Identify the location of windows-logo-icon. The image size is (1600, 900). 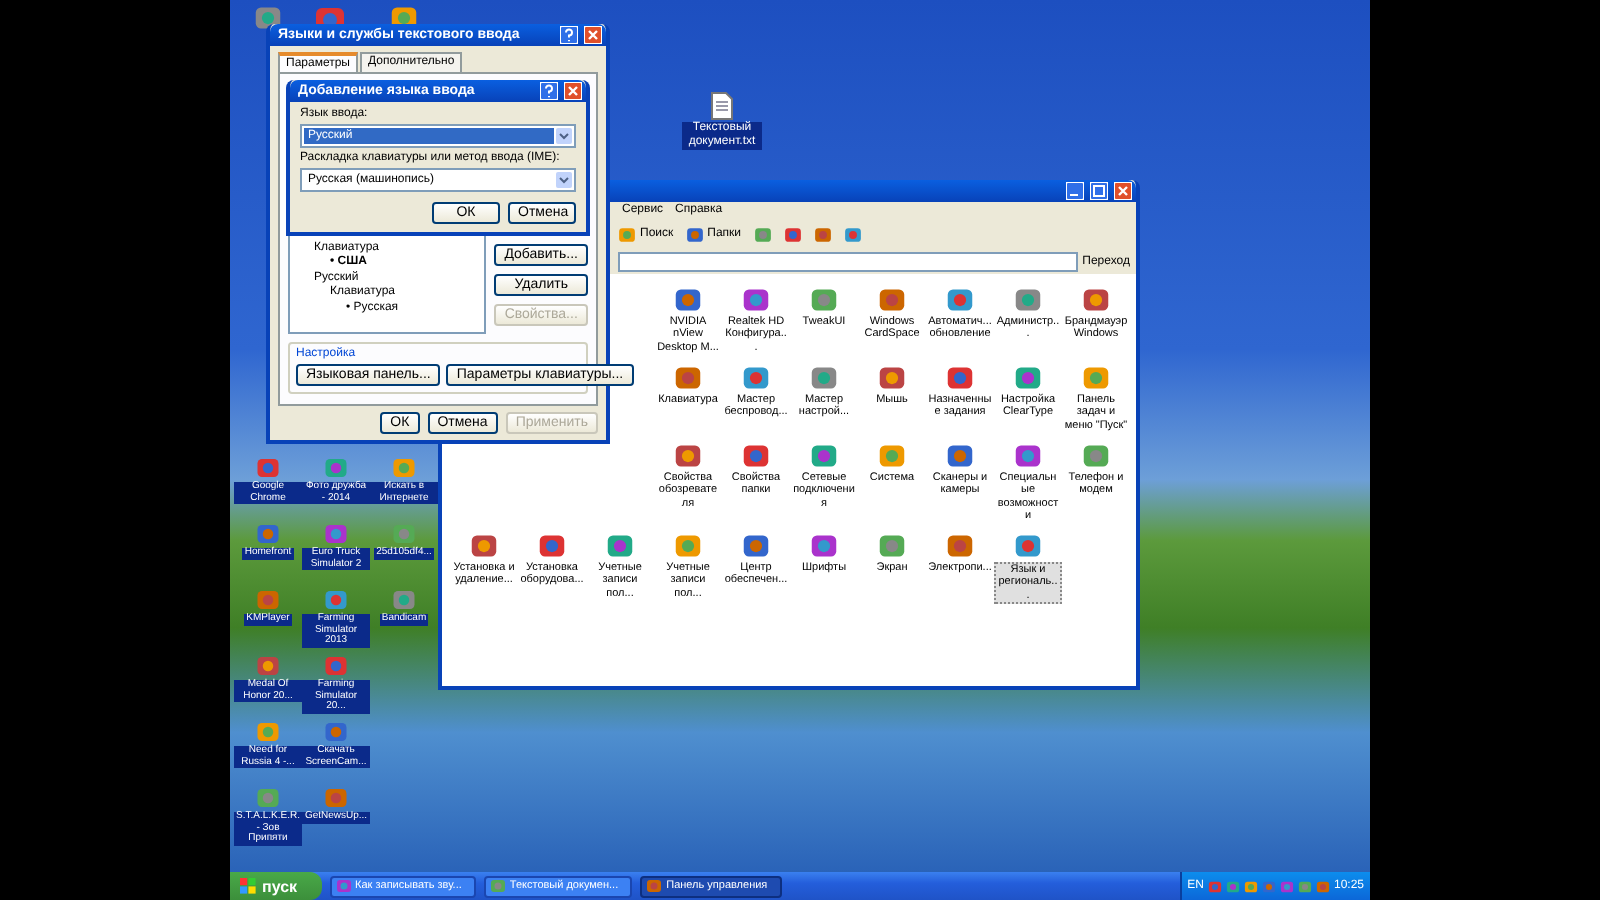
(248, 886).